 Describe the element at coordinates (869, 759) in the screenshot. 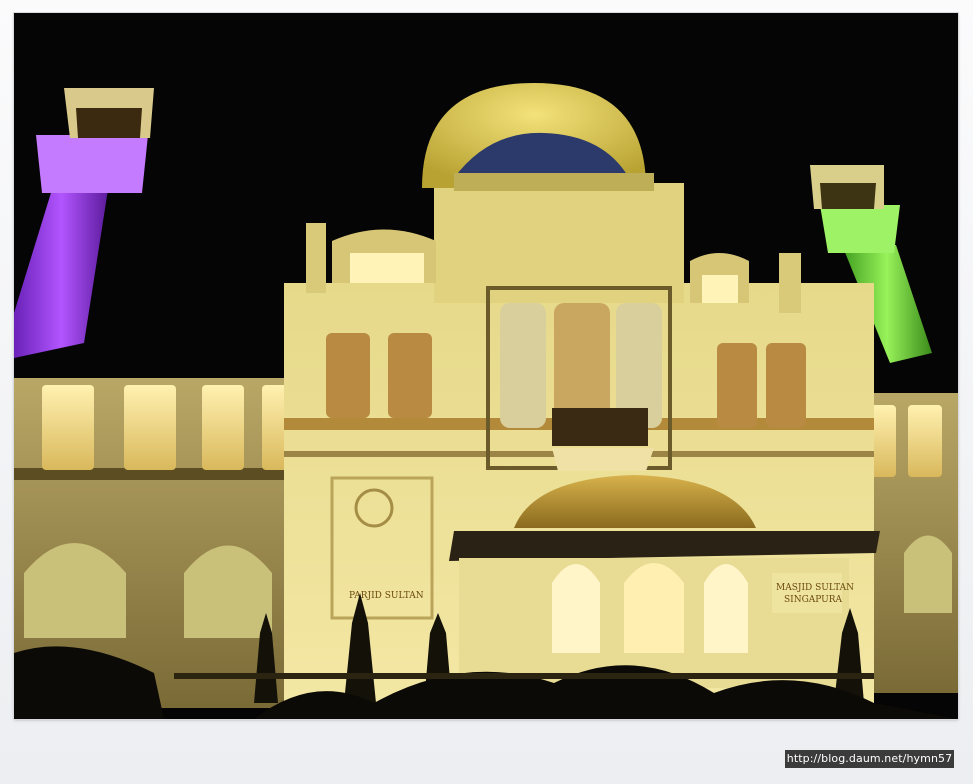

I see `blog-watermark: http://blog.daum.net/hymn57` at that location.